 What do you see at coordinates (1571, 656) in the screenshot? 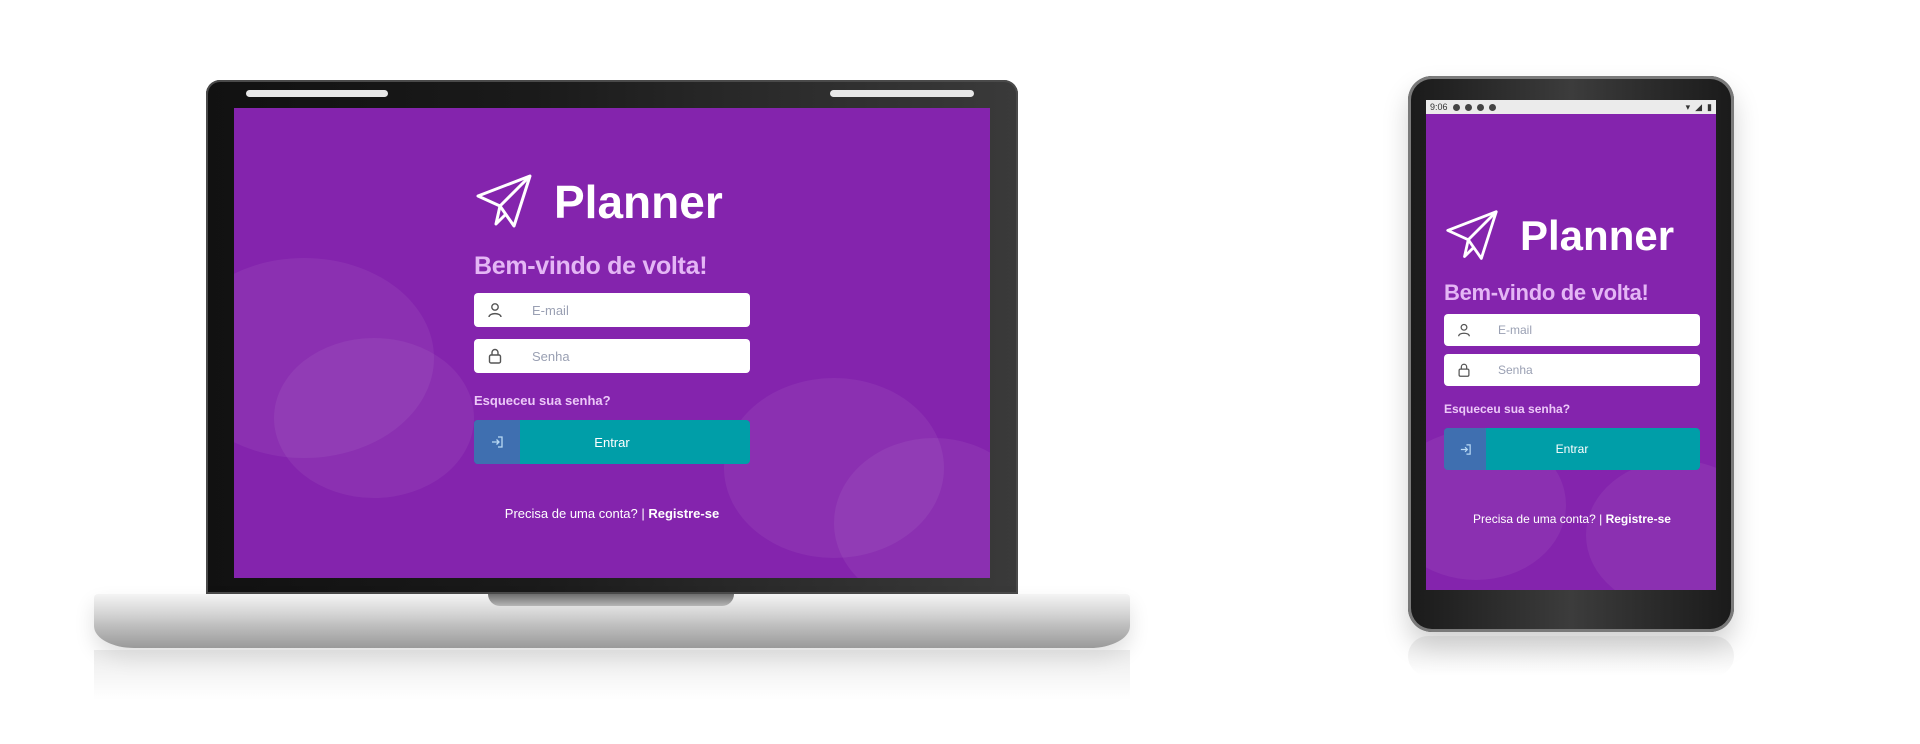
I see `phone-reflection` at bounding box center [1571, 656].